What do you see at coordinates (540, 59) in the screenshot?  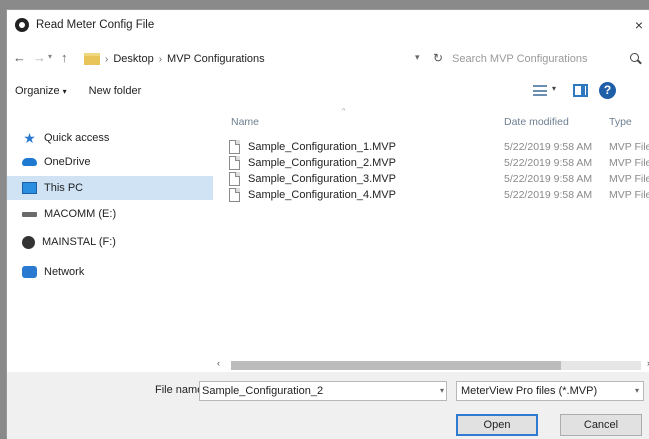 I see `search-input: Search MVP Configurations` at bounding box center [540, 59].